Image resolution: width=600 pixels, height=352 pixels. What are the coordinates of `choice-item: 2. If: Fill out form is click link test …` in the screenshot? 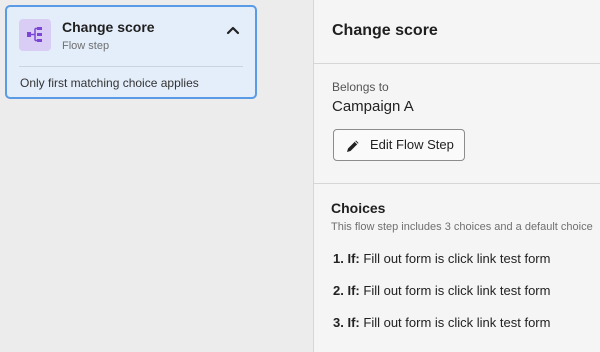 It's located at (441, 290).